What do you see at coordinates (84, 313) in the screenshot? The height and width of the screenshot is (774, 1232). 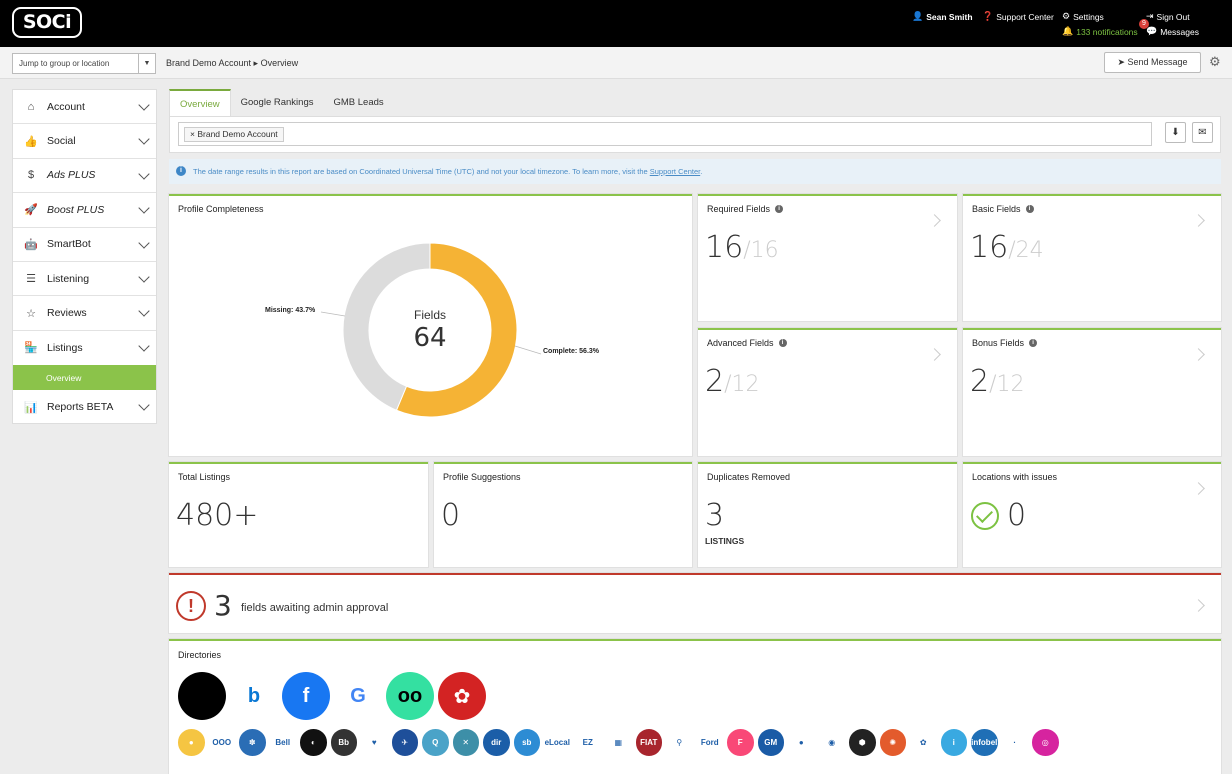 I see `sidebar-item-reviews: ☆ Reviews` at bounding box center [84, 313].